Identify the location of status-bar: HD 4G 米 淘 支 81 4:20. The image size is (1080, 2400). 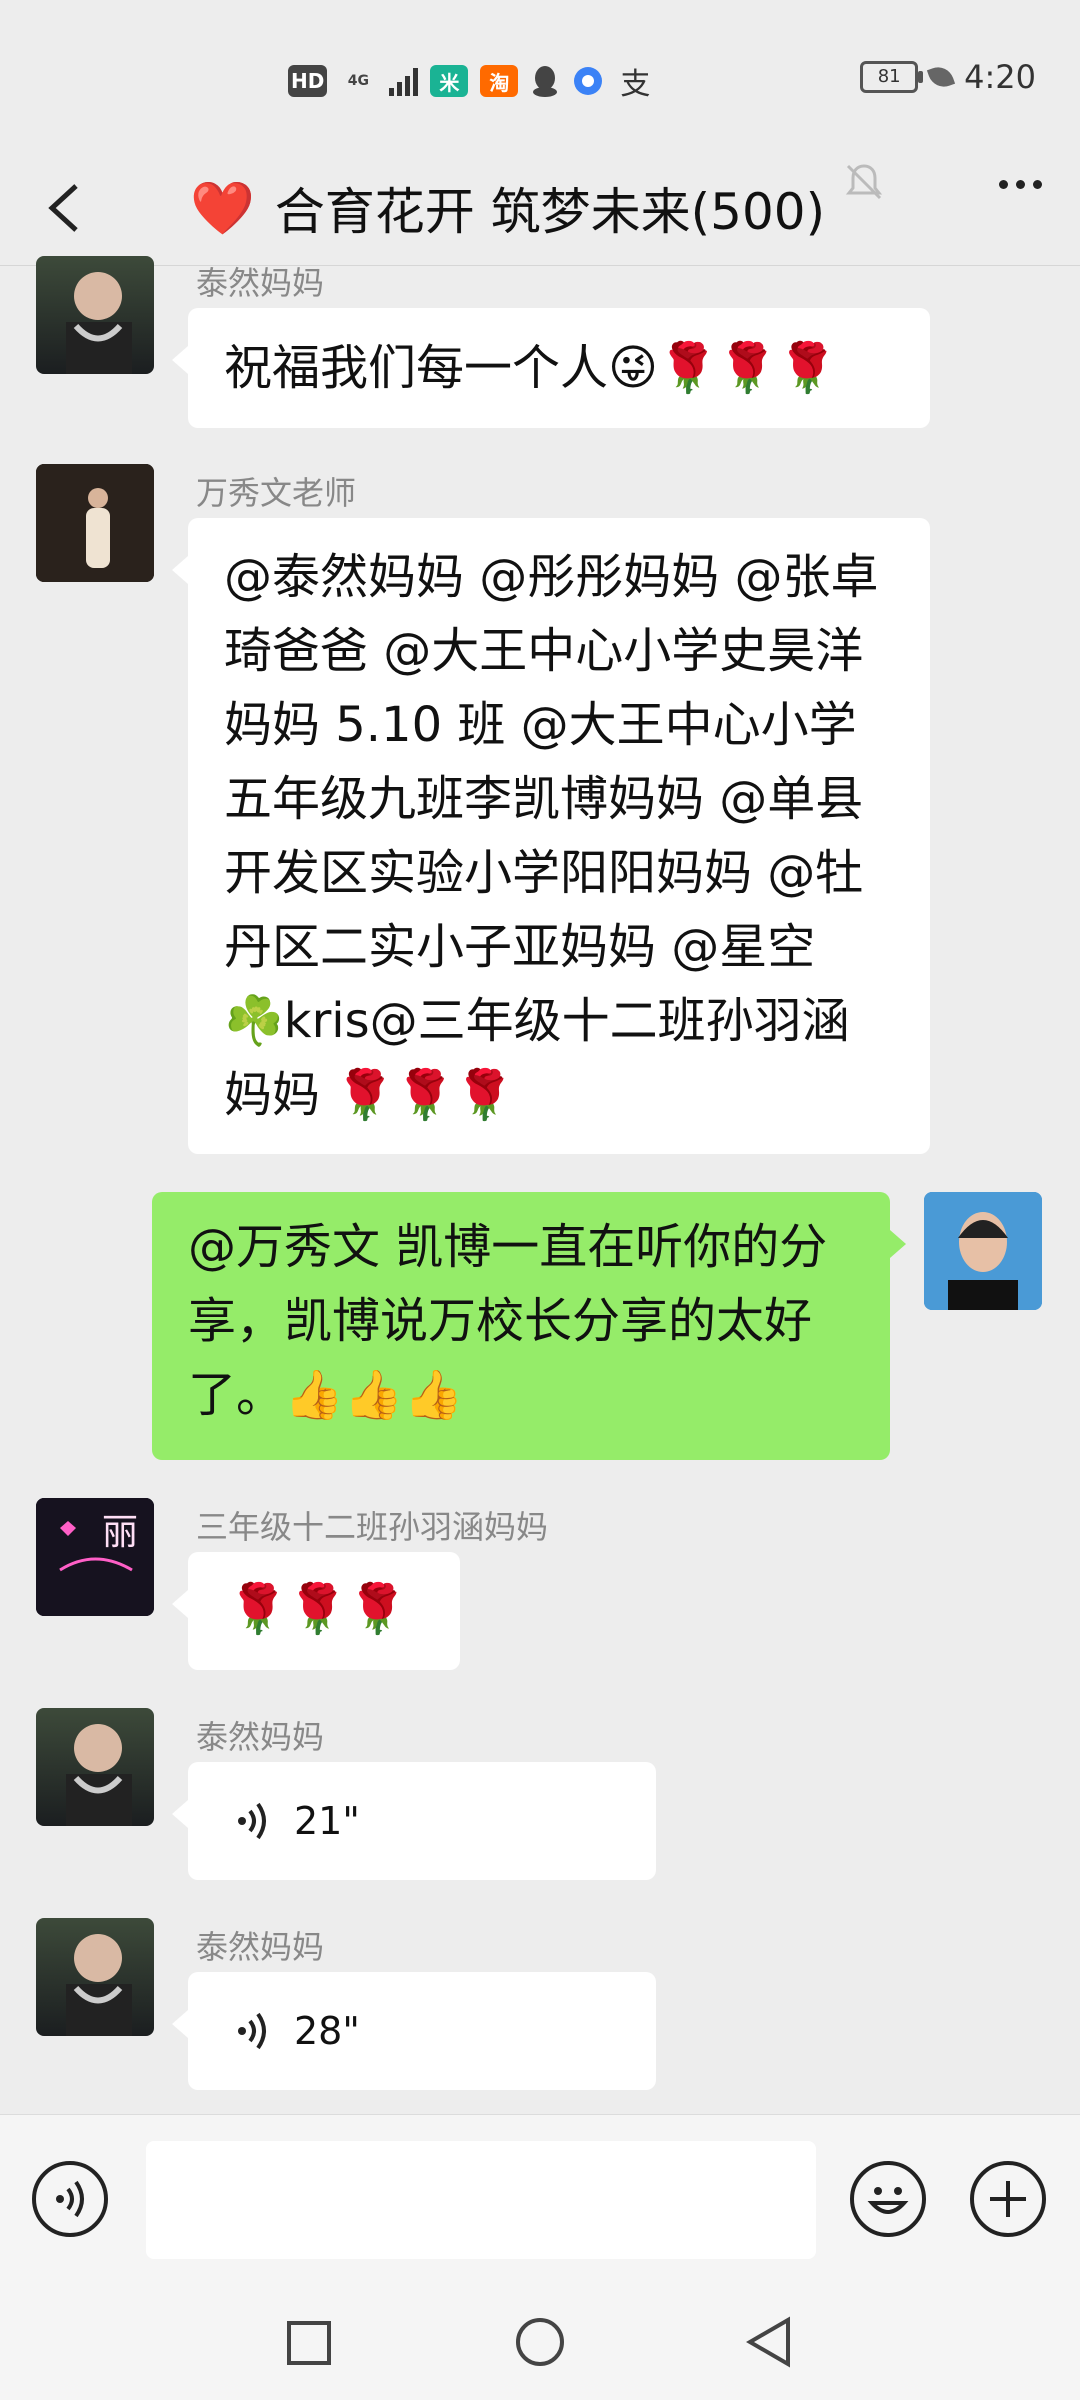
(540, 75).